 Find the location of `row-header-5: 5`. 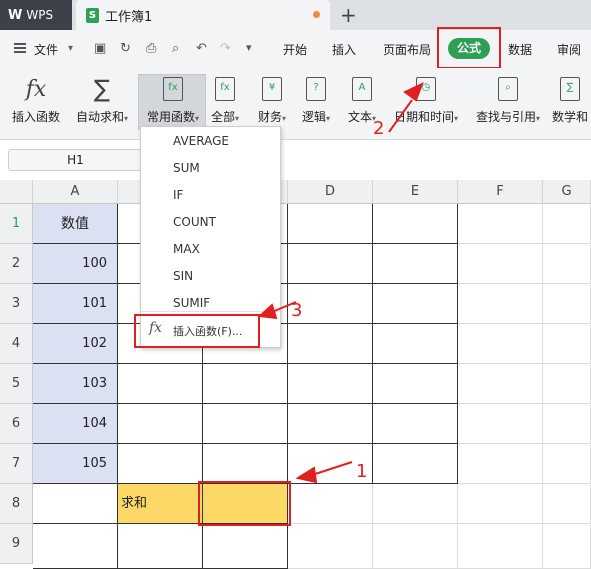

row-header-5: 5 is located at coordinates (16, 384).